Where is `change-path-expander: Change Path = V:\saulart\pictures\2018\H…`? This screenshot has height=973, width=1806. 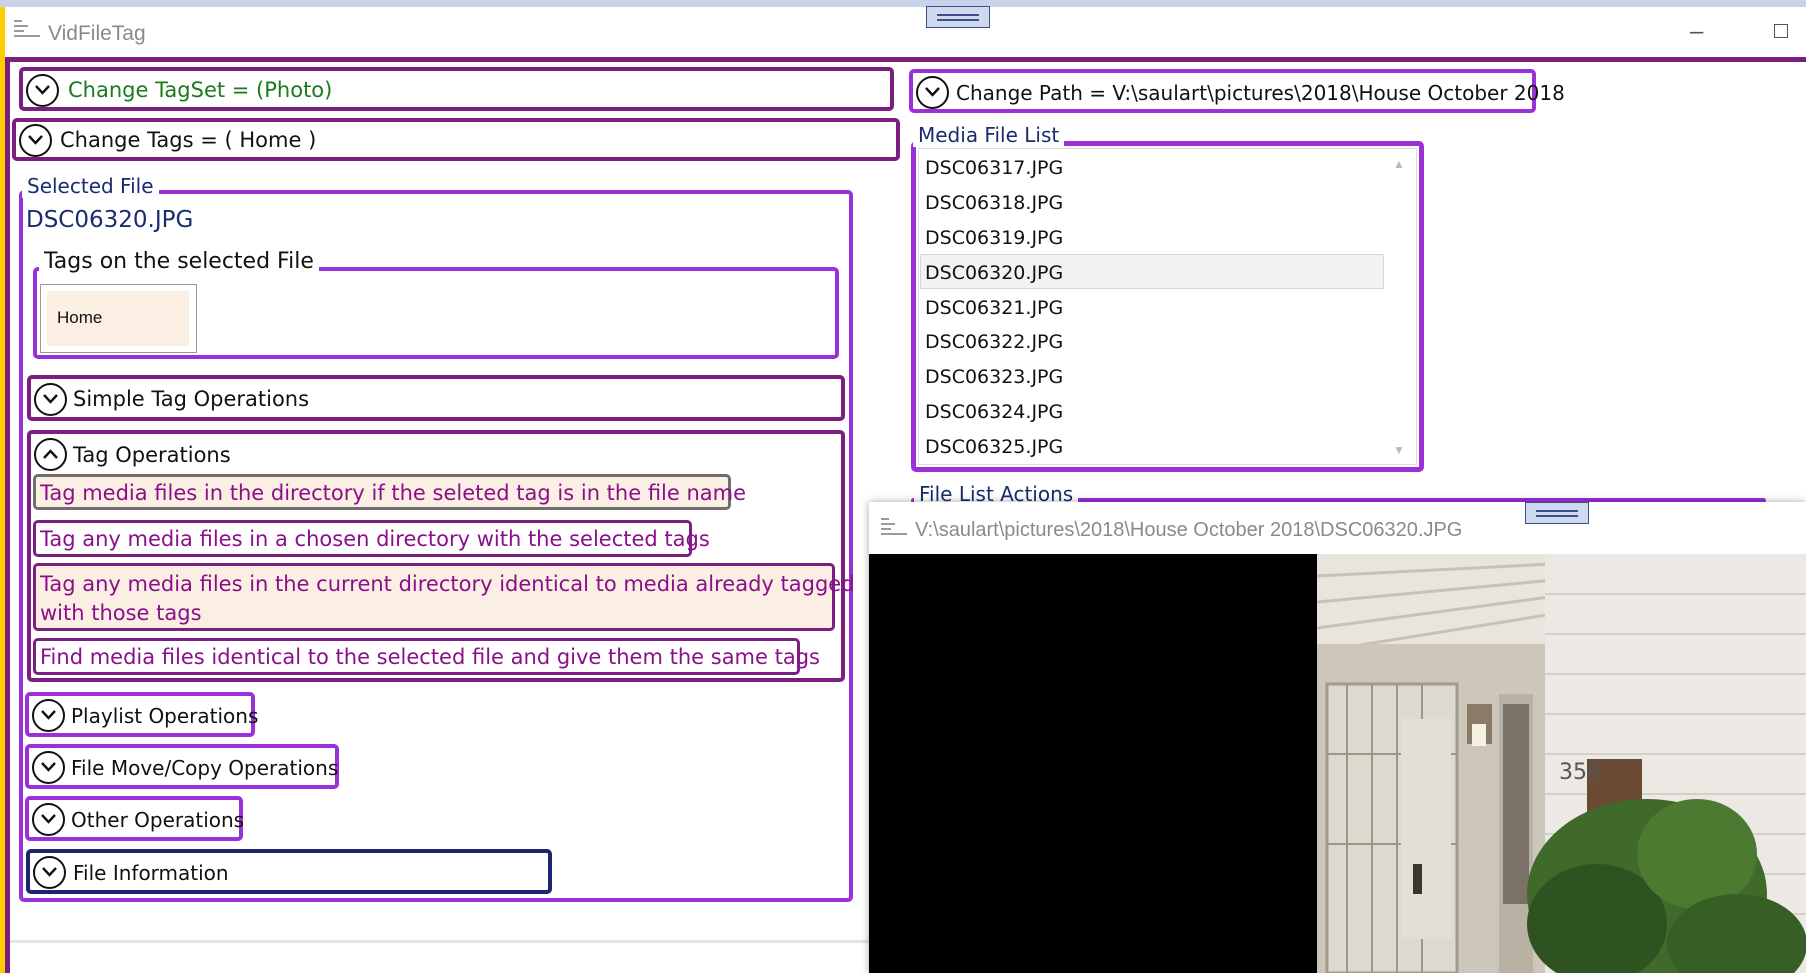 change-path-expander: Change Path = V:\saulart\pictures\2018\H… is located at coordinates (1237, 91).